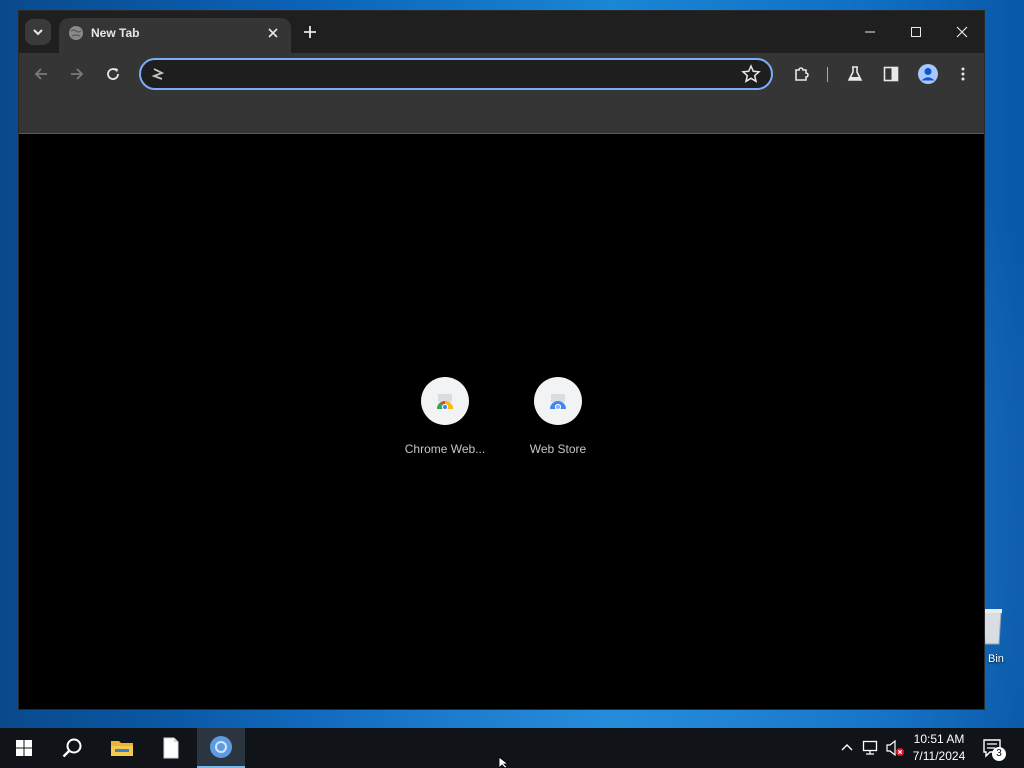 This screenshot has width=1024, height=768. What do you see at coordinates (939, 756) in the screenshot?
I see `clock-date: 7/11/2024` at bounding box center [939, 756].